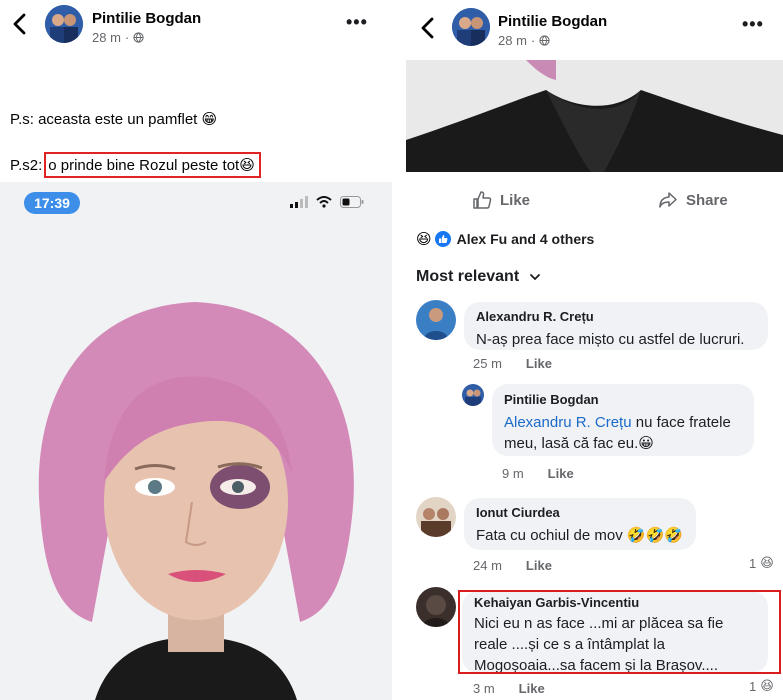  I want to click on phone-status-icons, so click(327, 202).